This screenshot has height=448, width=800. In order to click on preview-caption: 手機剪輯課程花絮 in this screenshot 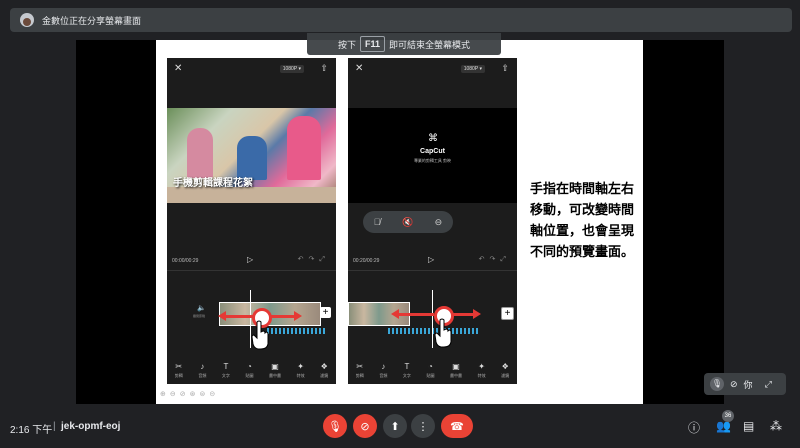, I will do `click(213, 183)`.